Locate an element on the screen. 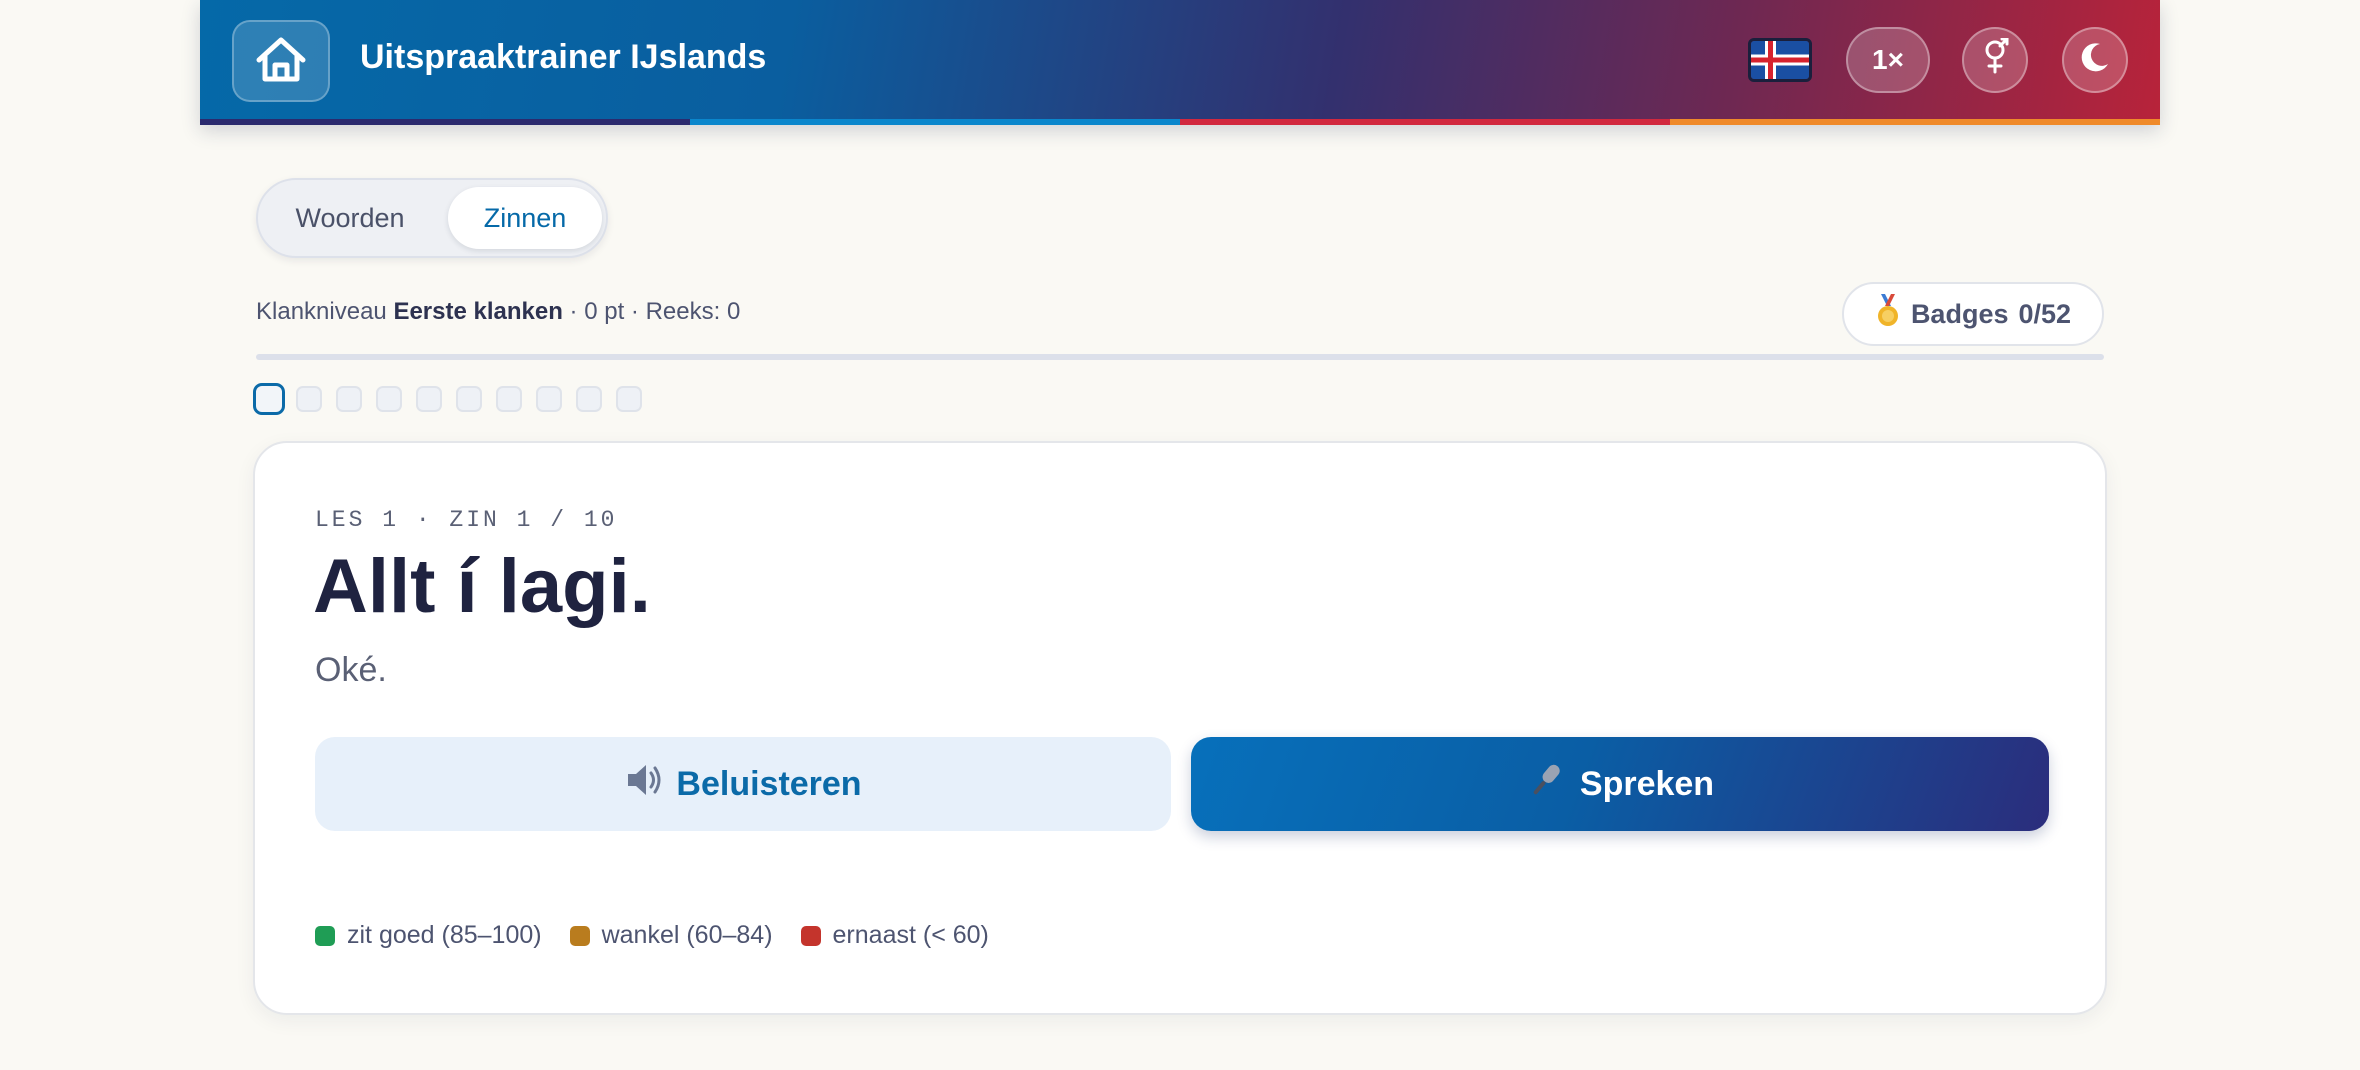 The height and width of the screenshot is (1070, 2360). speak-label: Spreken is located at coordinates (1647, 783).